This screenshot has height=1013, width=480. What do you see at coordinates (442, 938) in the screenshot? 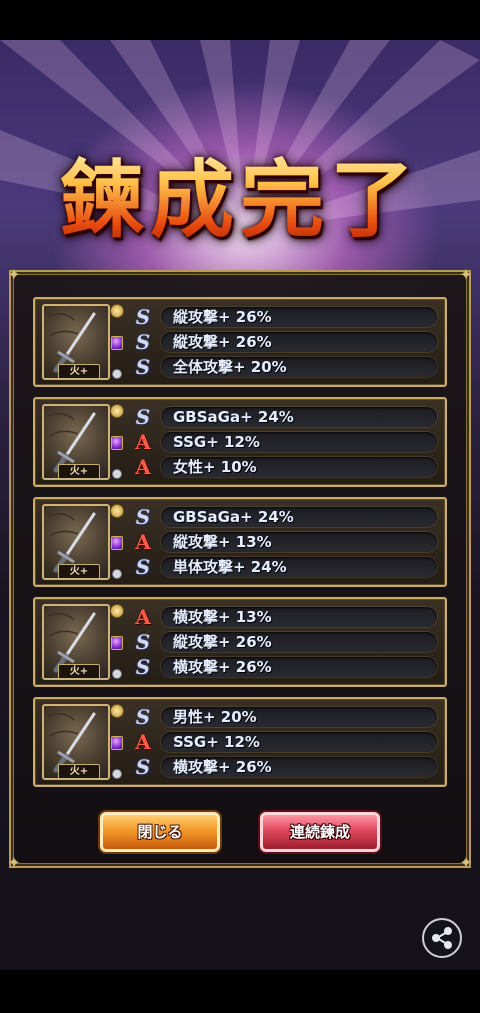
I see `share-icon` at bounding box center [442, 938].